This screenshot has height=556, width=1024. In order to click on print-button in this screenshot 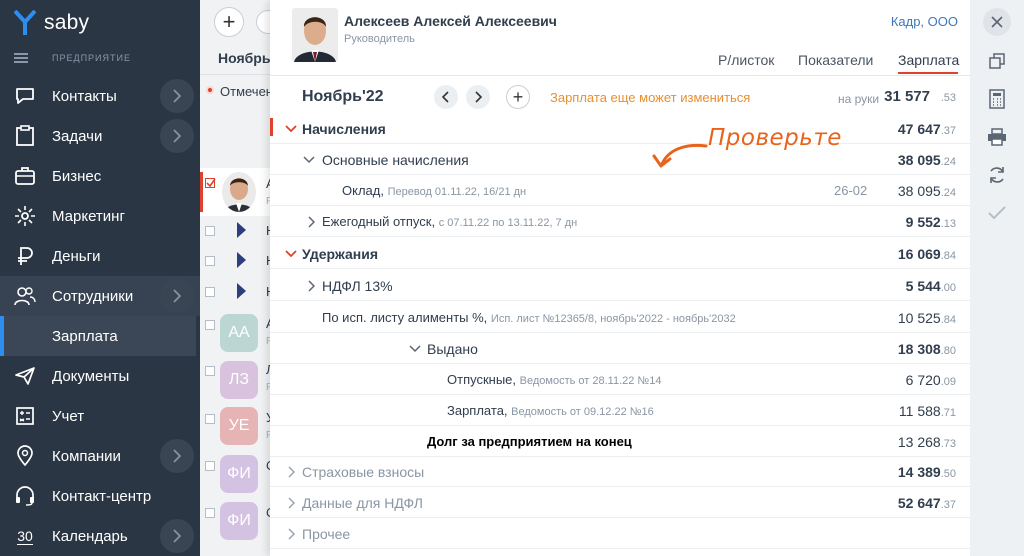, I will do `click(997, 137)`.